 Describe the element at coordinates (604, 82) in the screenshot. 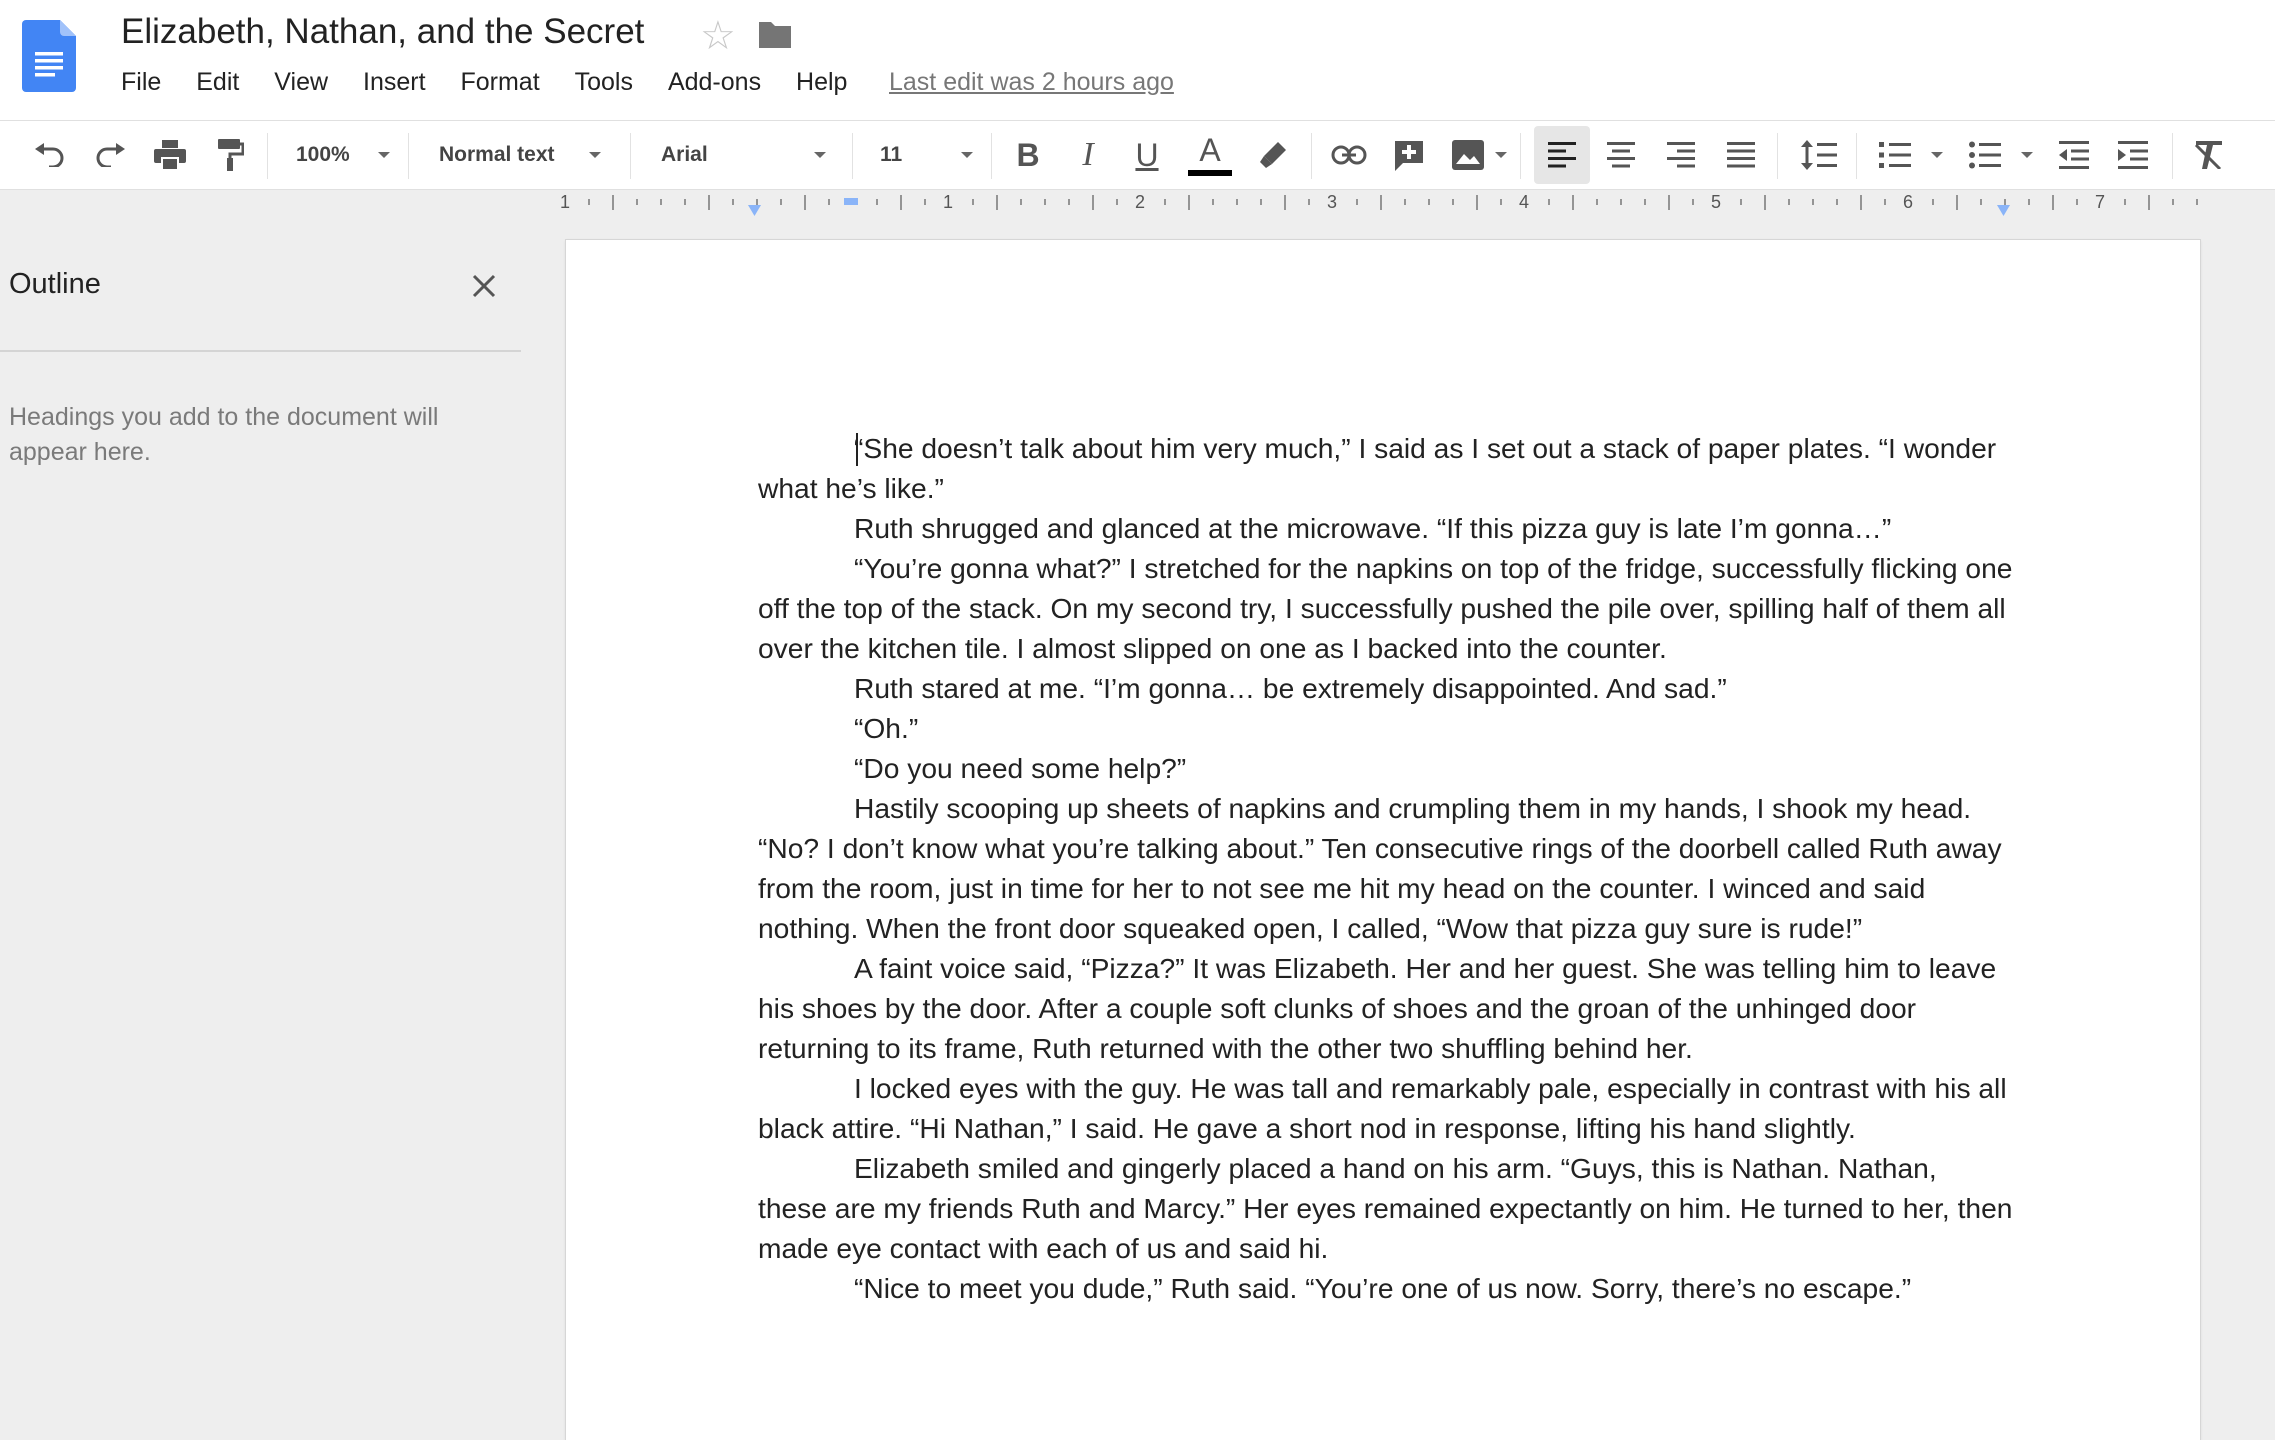

I see `menu-tools: Tools` at that location.